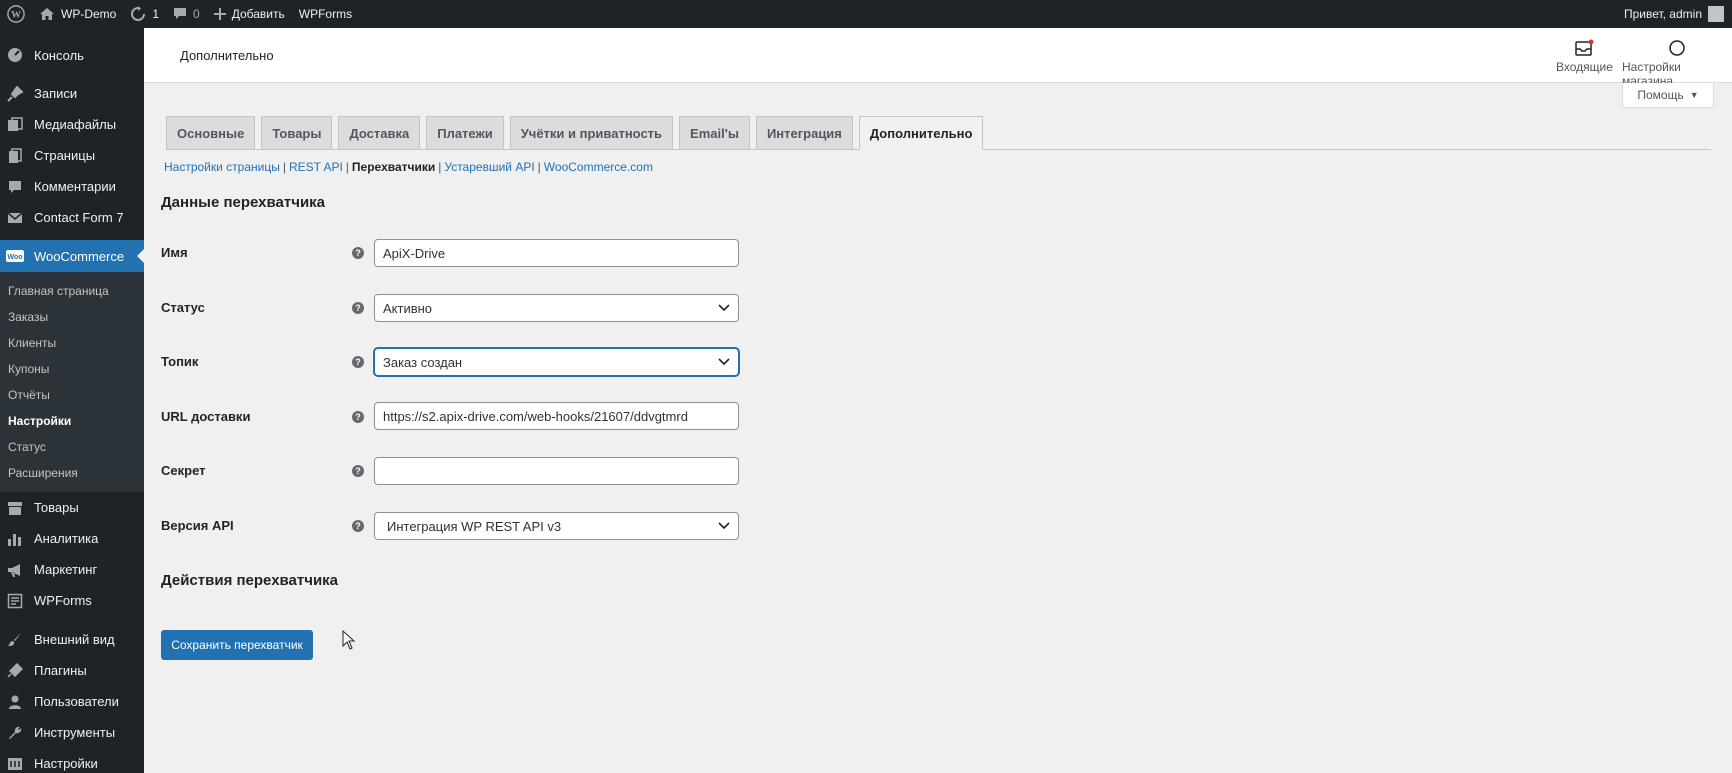  Describe the element at coordinates (72, 343) in the screenshot. I see `submenu-item-customers: Клиенты` at that location.